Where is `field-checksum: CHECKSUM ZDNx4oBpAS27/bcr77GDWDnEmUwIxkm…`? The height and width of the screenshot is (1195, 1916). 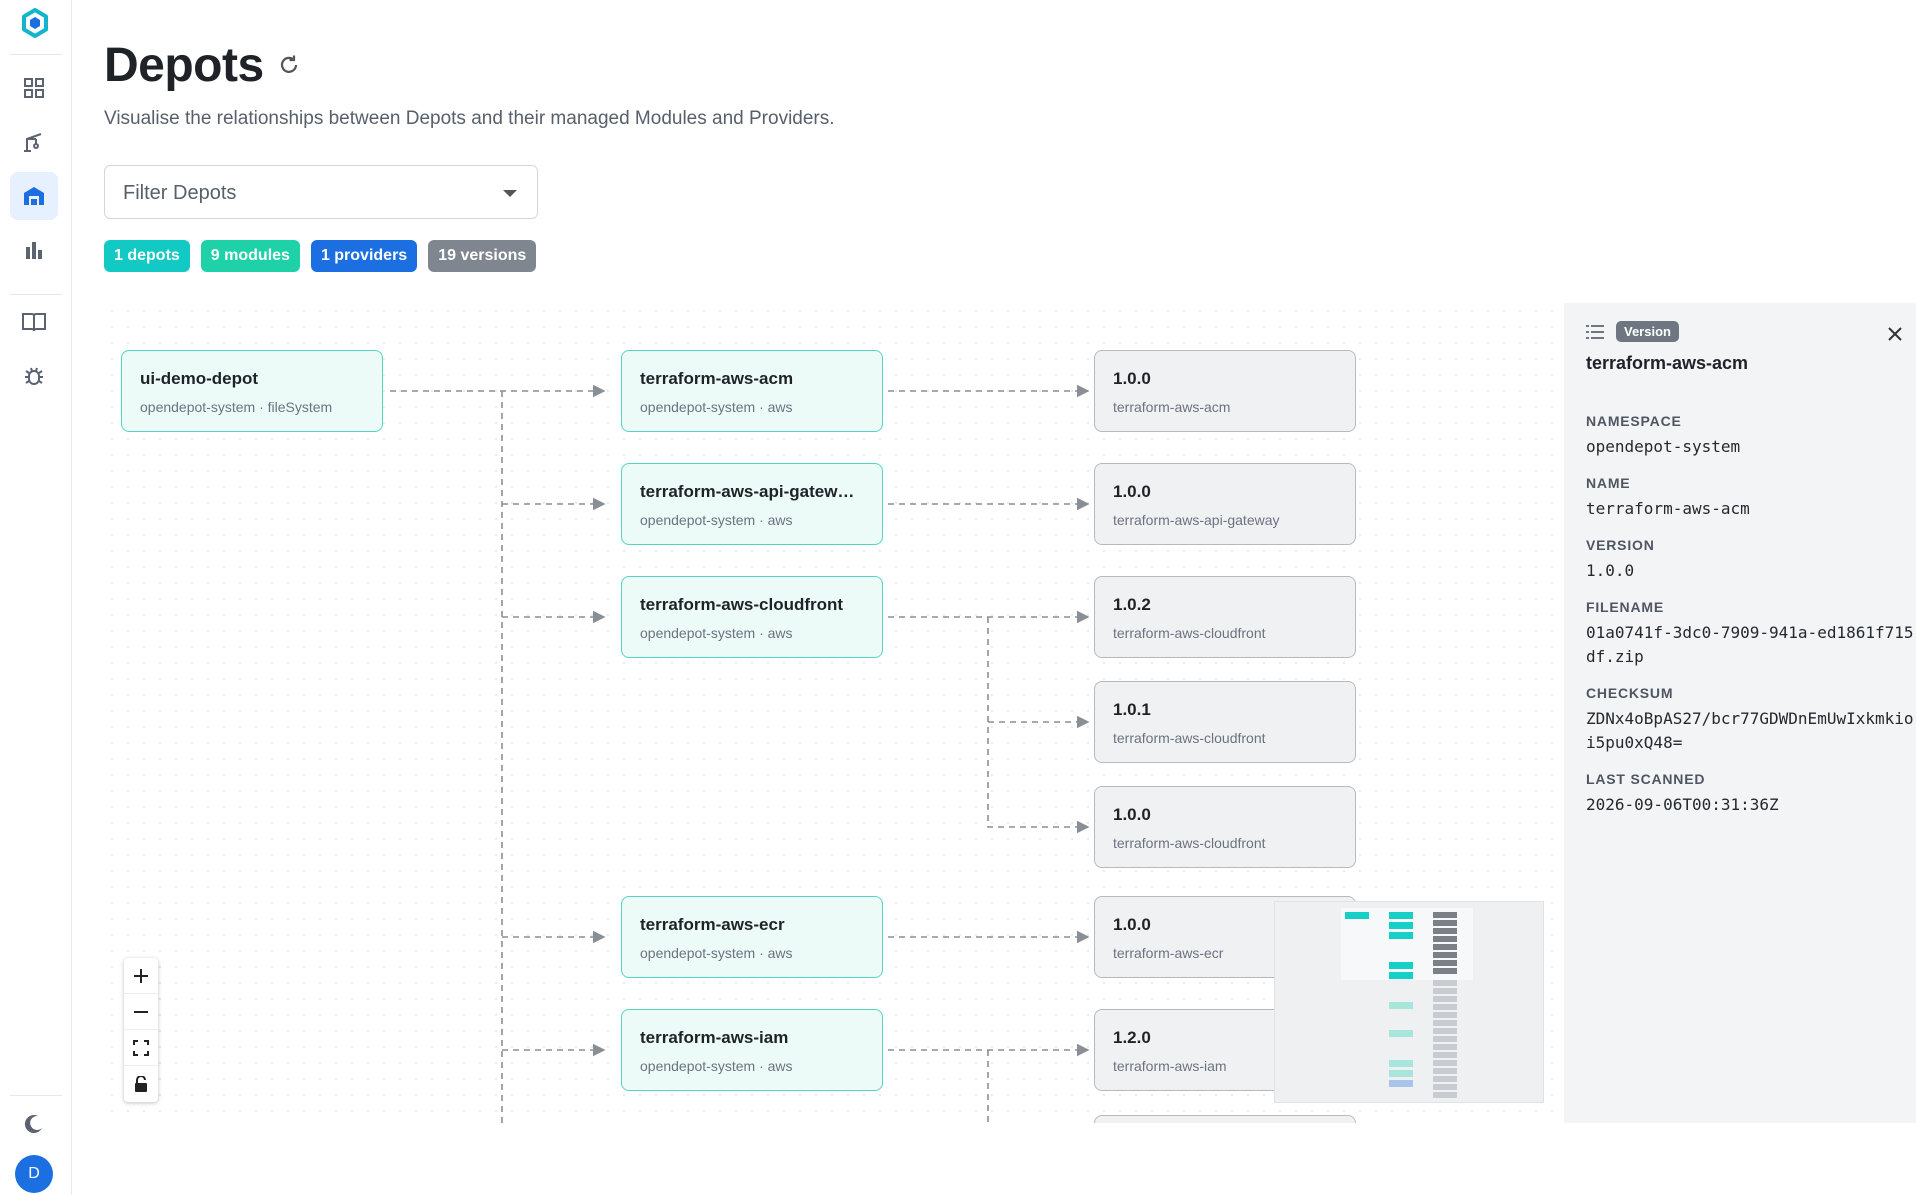 field-checksum: CHECKSUM ZDNx4oBpAS27/bcr77GDWDnEmUwIxkm… is located at coordinates (1751, 720).